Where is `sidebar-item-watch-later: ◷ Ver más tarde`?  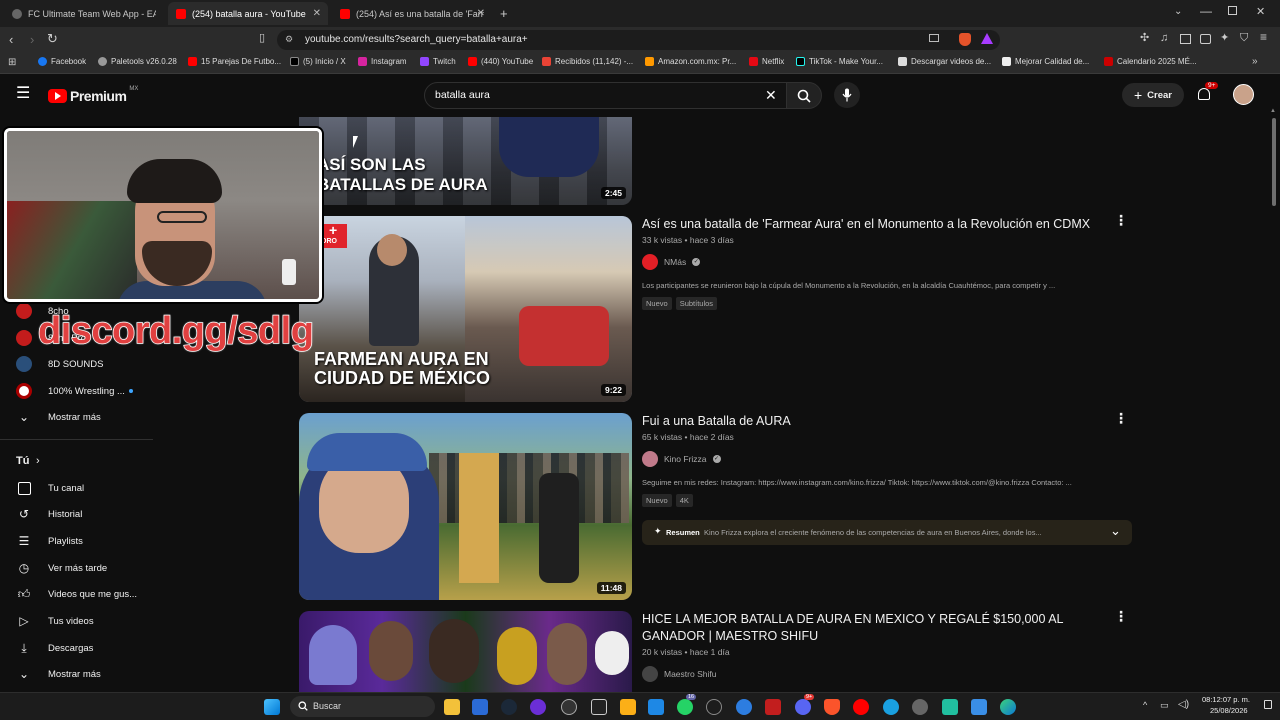 sidebar-item-watch-later: ◷ Ver más tarde is located at coordinates (77, 568).